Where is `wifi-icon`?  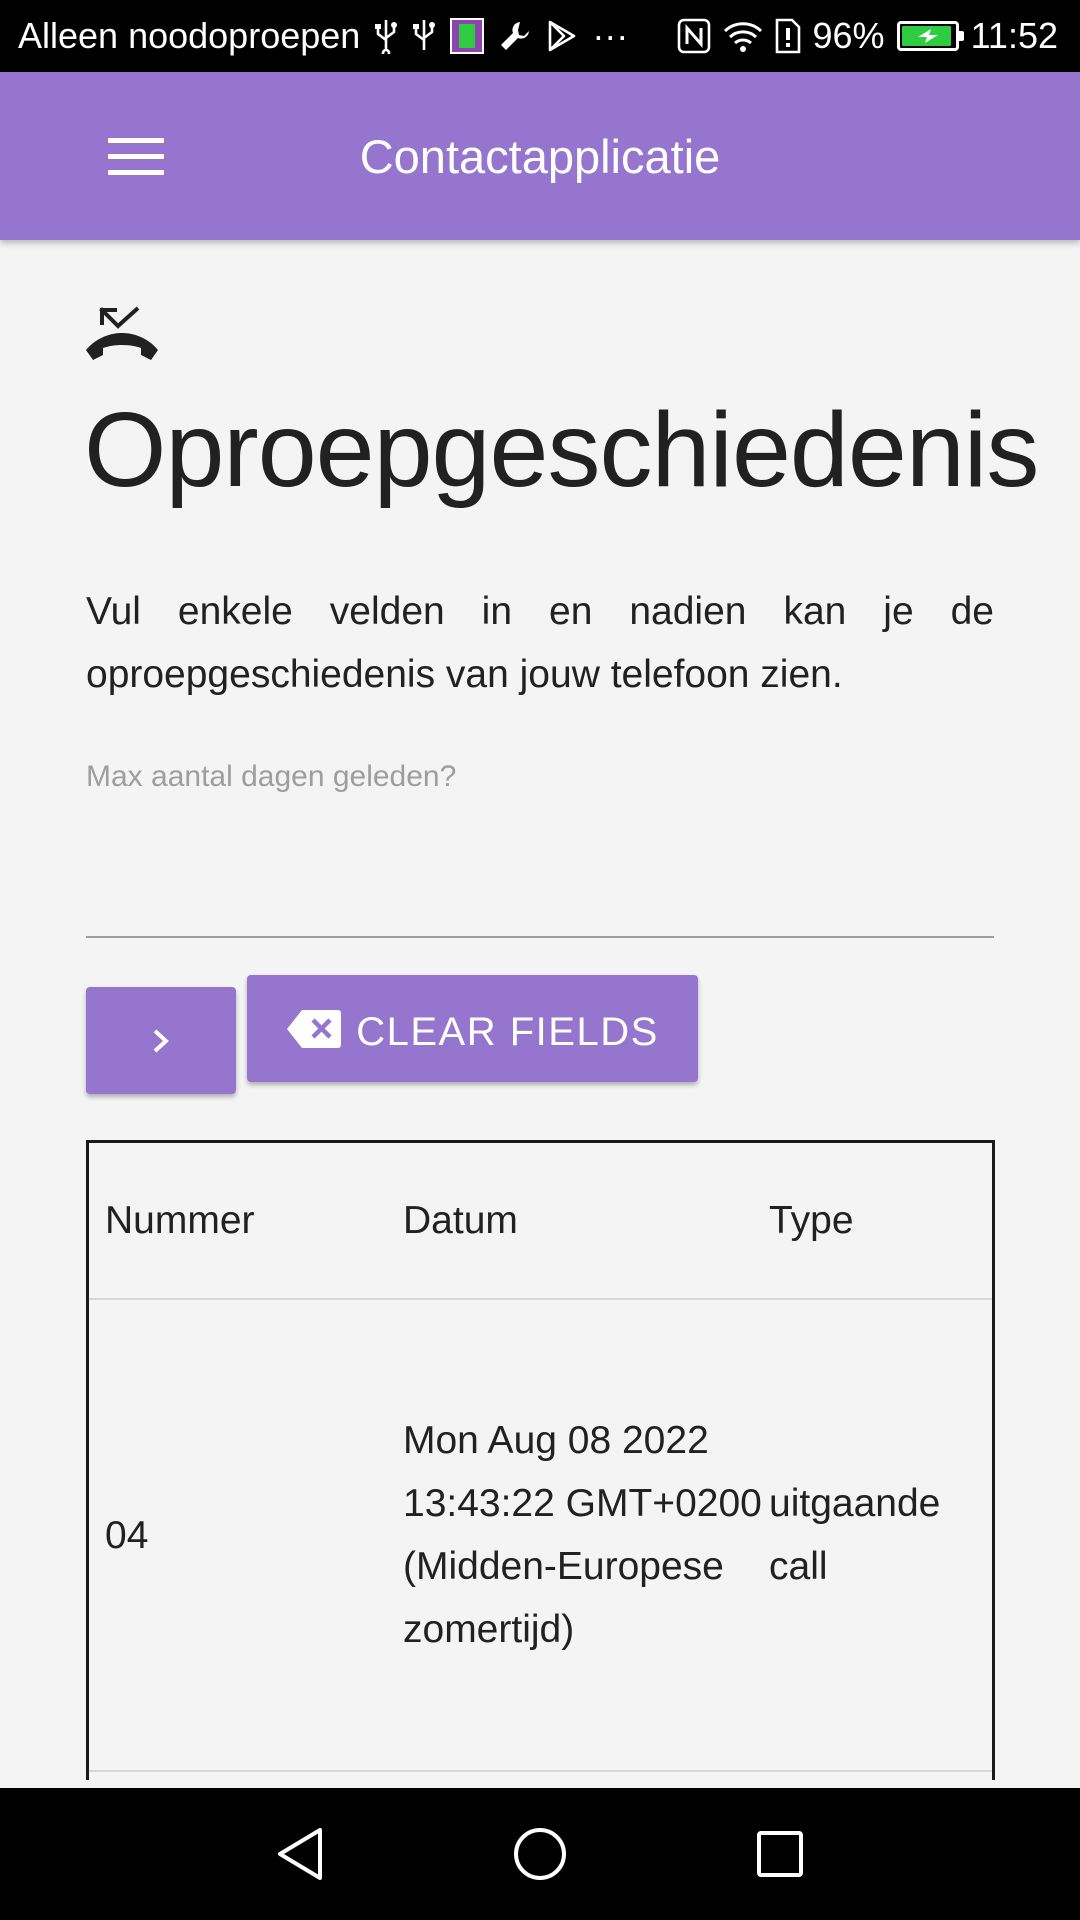
wifi-icon is located at coordinates (743, 36).